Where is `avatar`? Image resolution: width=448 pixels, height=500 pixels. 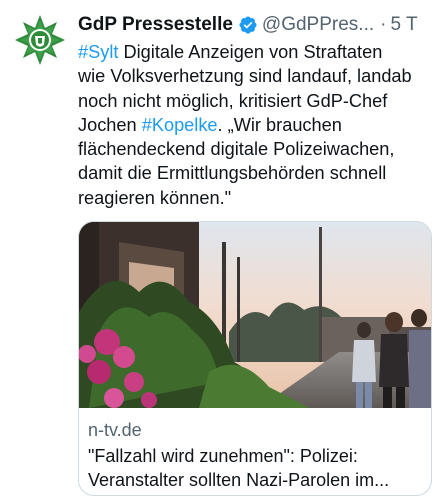
avatar is located at coordinates (40, 40).